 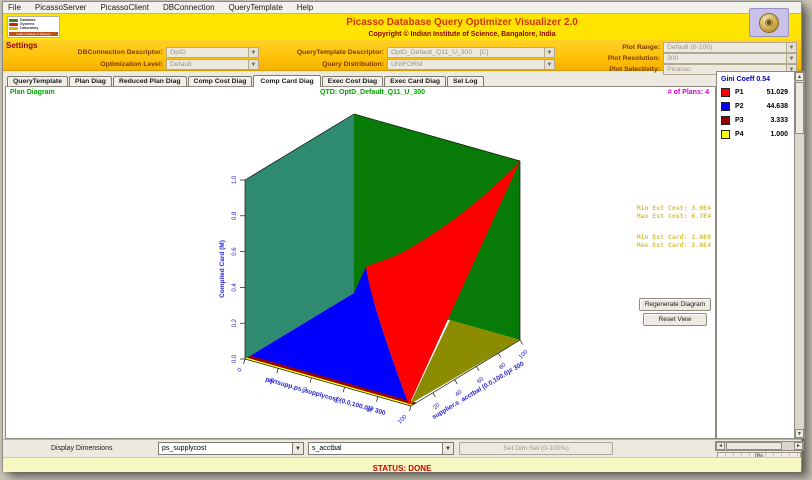 What do you see at coordinates (149, 81) in the screenshot?
I see `tab-reduced-plan-diag: Reduced Plan Diag` at bounding box center [149, 81].